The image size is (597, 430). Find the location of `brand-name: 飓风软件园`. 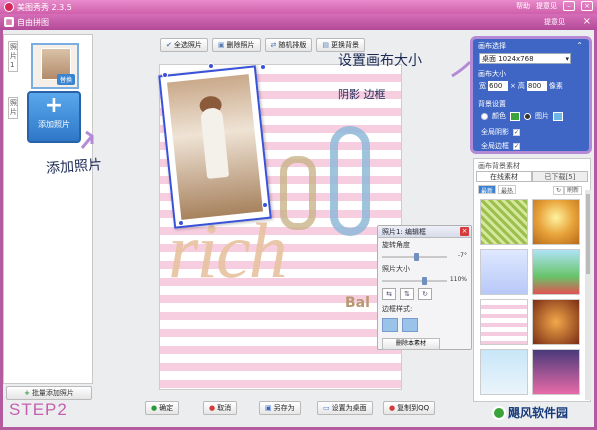

brand-name: 飓风软件园 is located at coordinates (538, 413).